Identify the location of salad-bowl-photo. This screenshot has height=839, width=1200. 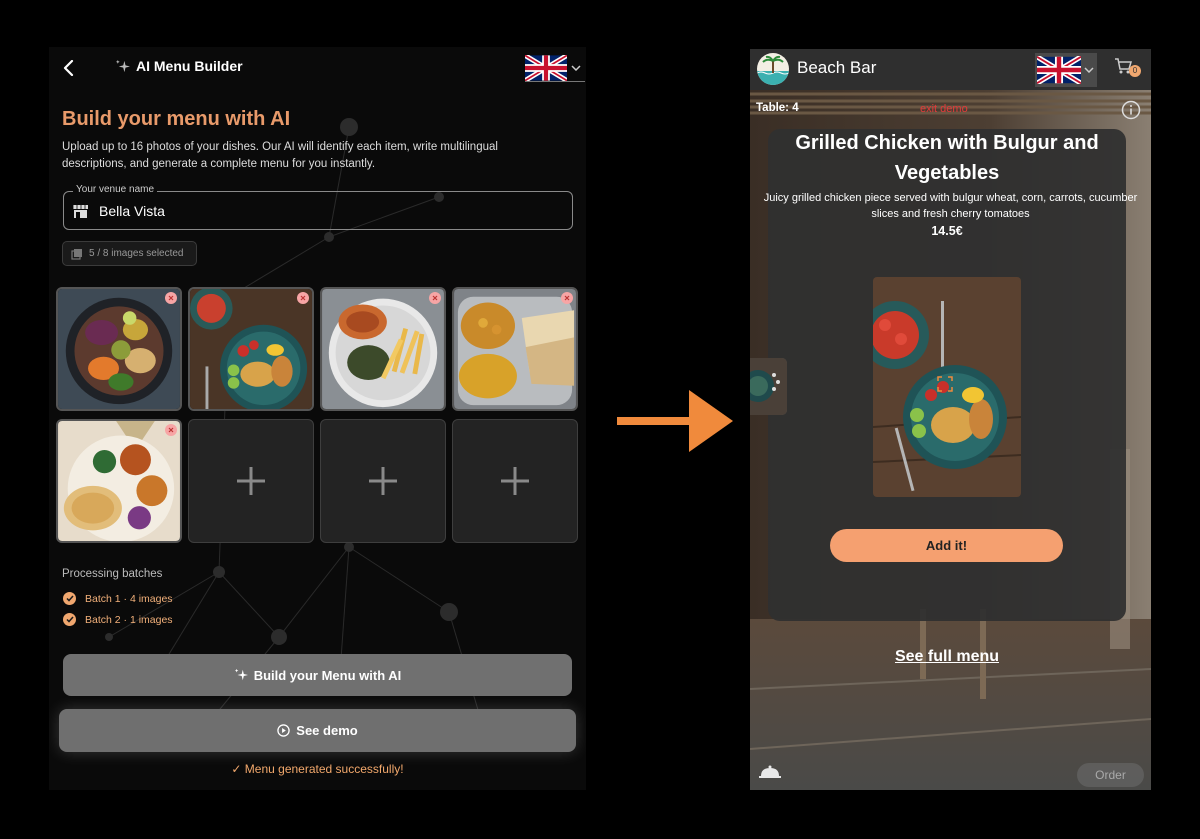
(119, 349).